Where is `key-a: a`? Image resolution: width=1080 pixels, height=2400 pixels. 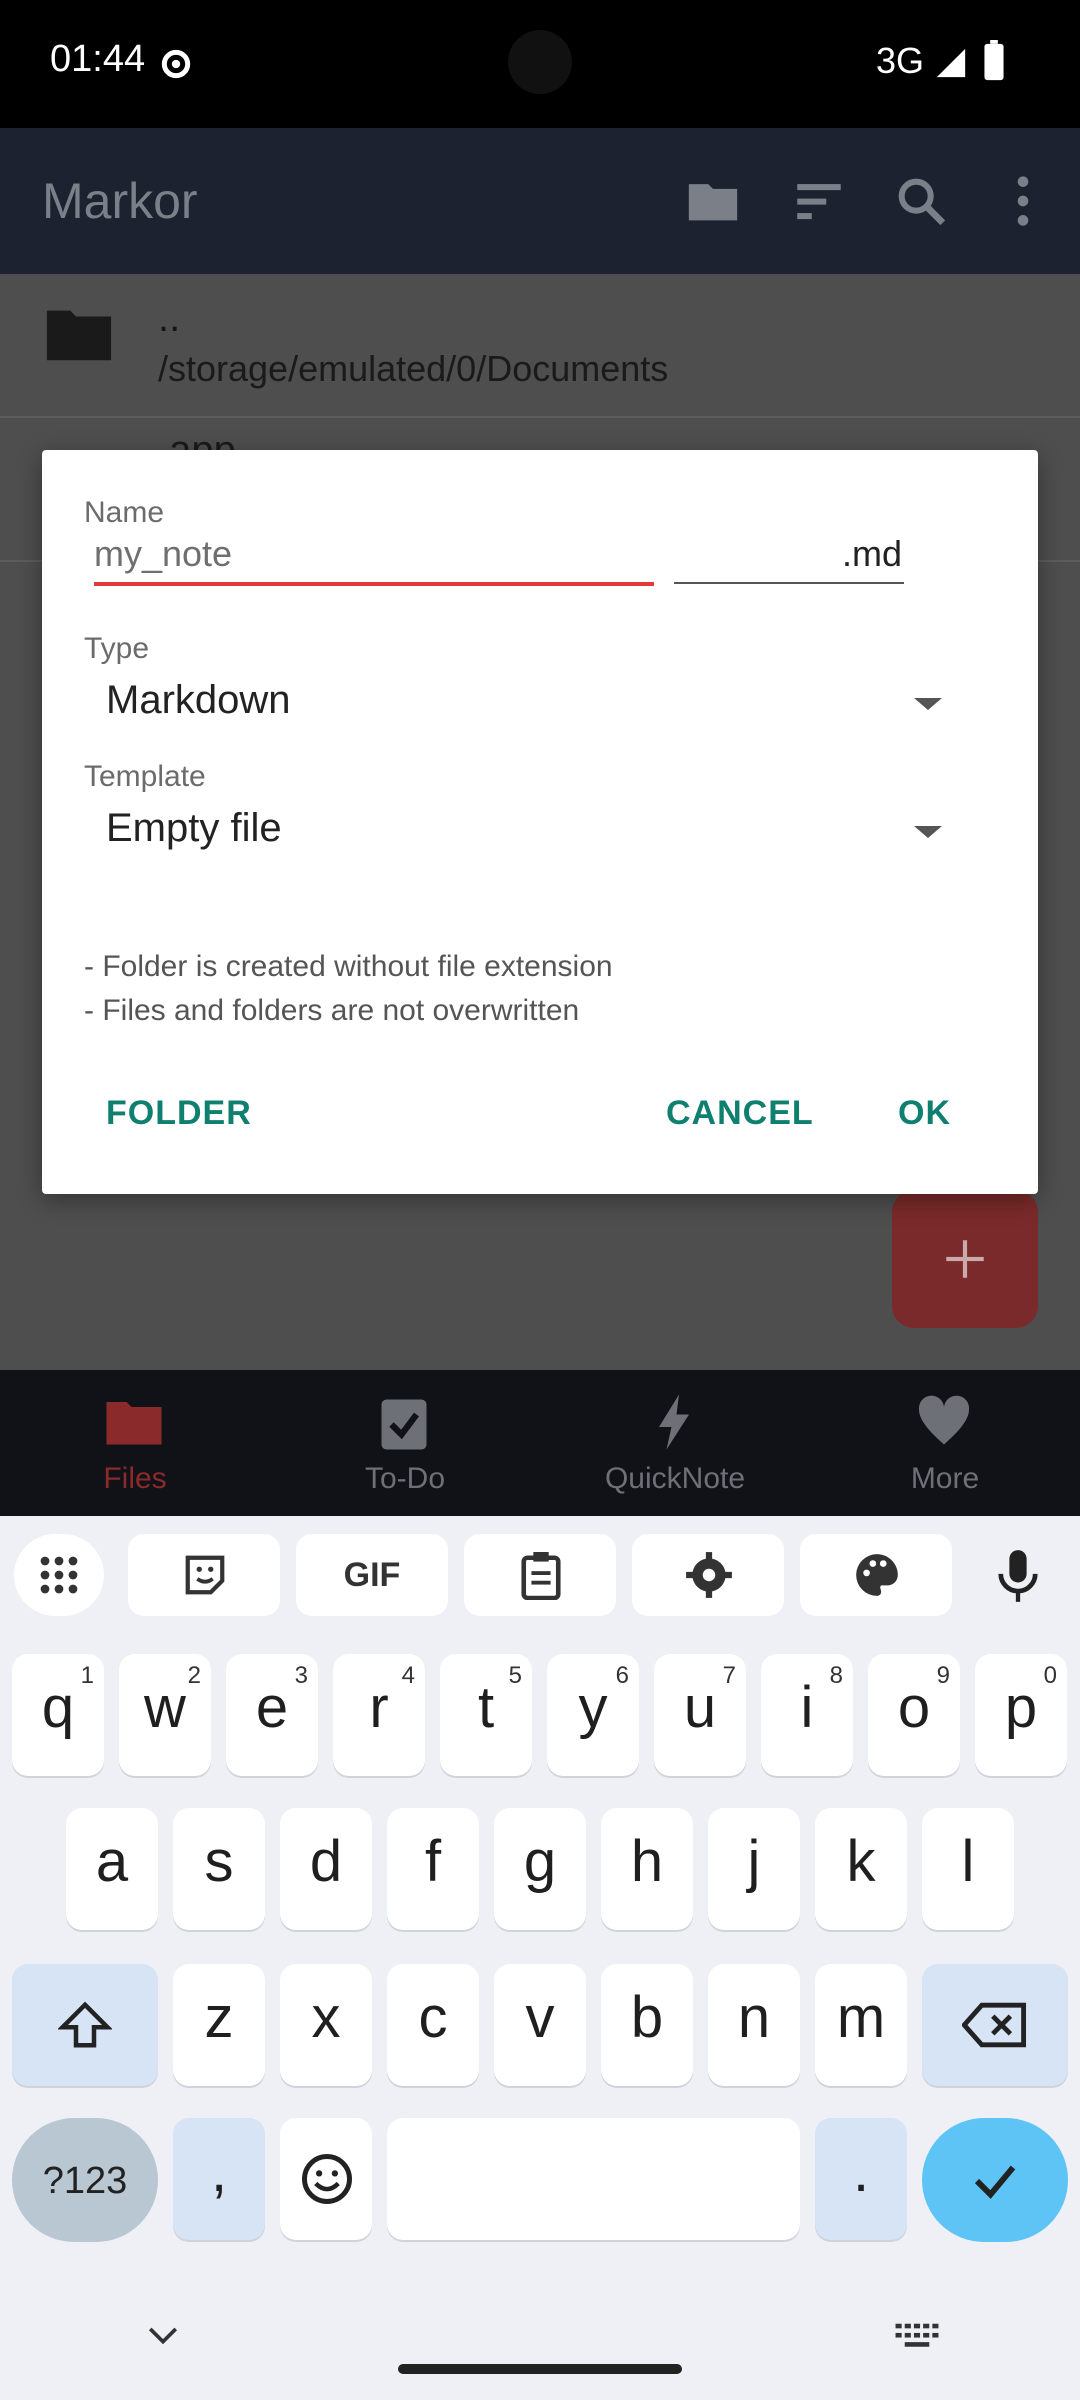 key-a: a is located at coordinates (112, 1869).